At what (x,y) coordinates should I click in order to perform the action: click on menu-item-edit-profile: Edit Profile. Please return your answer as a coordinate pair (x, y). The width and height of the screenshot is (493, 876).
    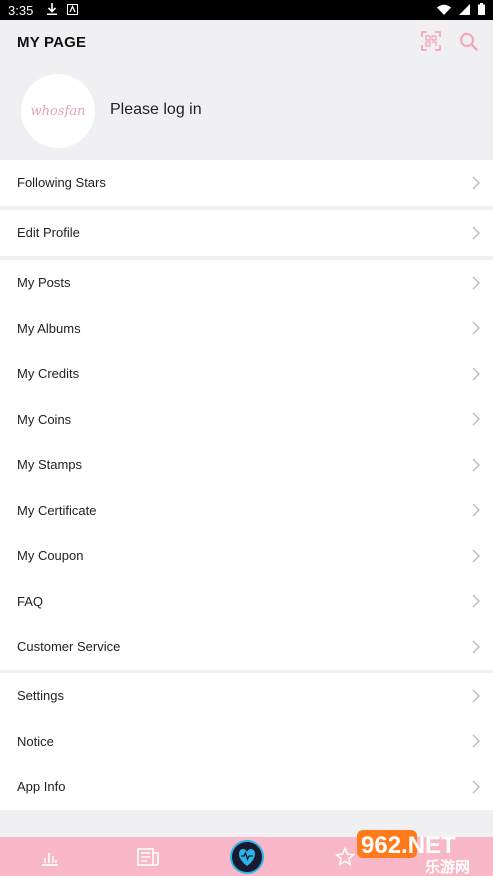
    Looking at the image, I should click on (246, 233).